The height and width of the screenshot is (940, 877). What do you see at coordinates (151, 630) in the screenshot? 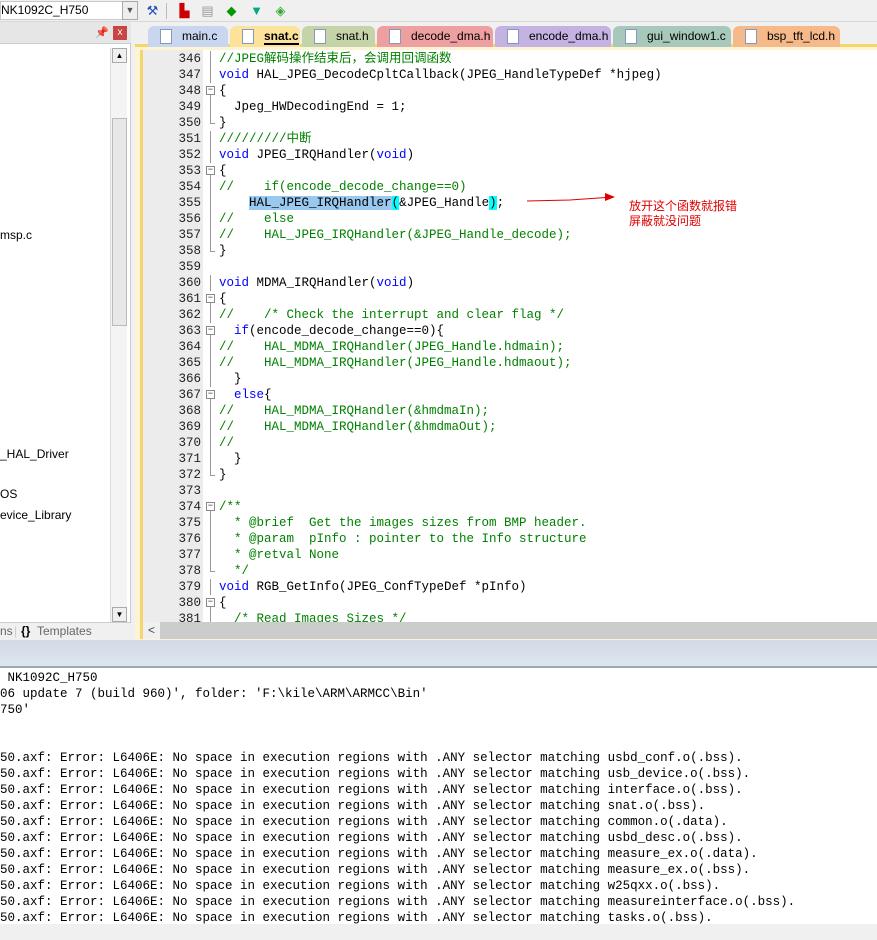
I see `scroll-left-icon: <` at bounding box center [151, 630].